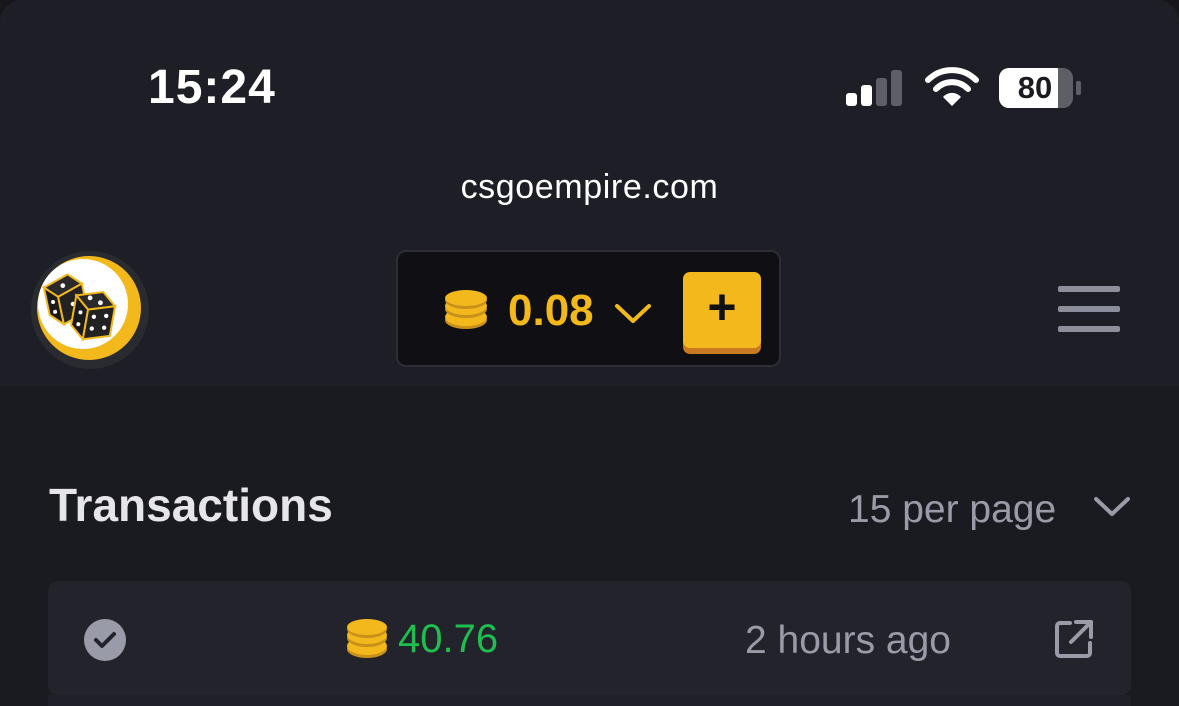 The image size is (1179, 706). I want to click on table-row: 40.76 2 hours ago, so click(589, 638).